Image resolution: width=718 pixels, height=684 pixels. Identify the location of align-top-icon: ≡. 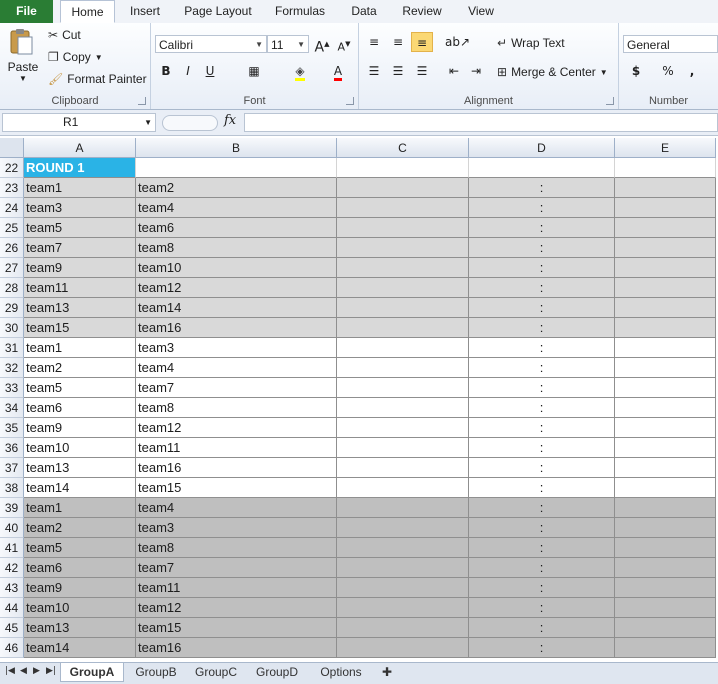
(374, 42).